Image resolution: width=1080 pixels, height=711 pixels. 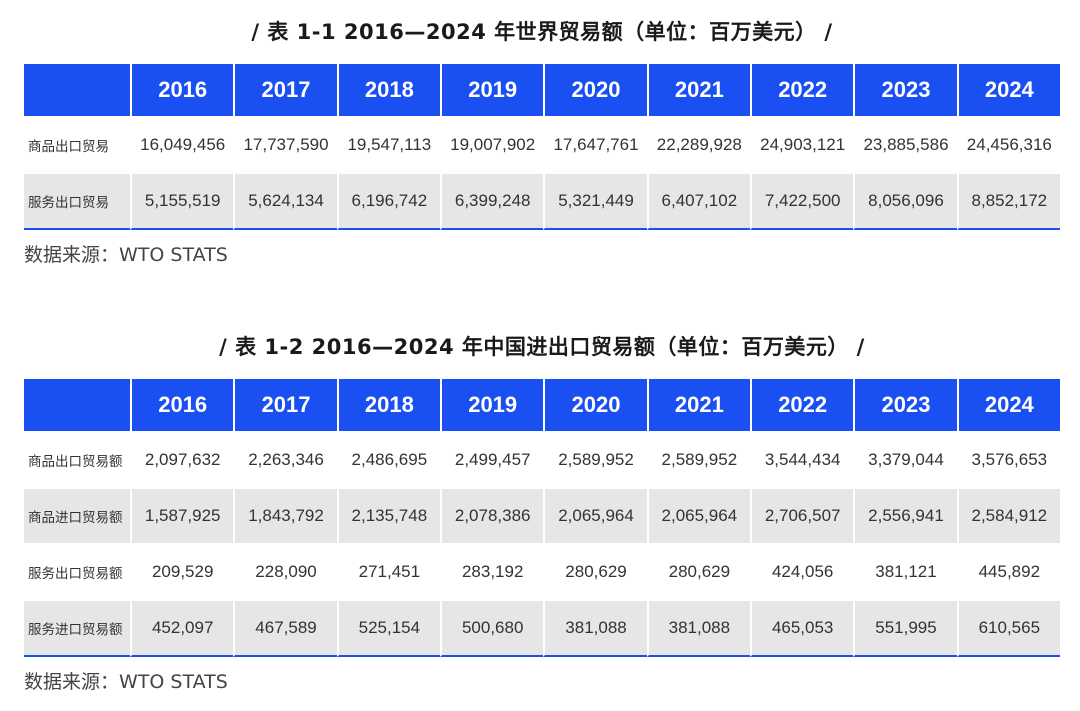 I want to click on table-cell: 6,399,248, so click(x=492, y=201).